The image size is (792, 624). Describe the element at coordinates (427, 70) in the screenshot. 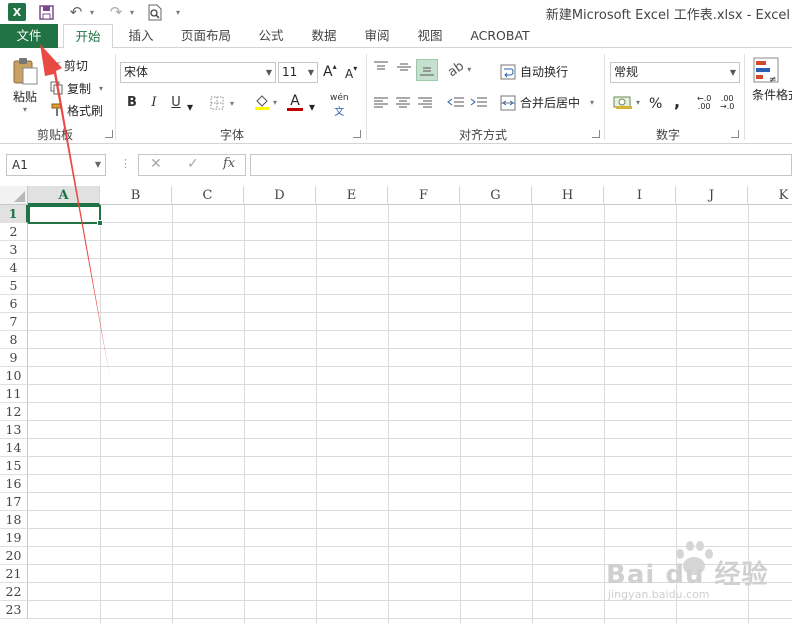

I see `align-bottom-button` at that location.